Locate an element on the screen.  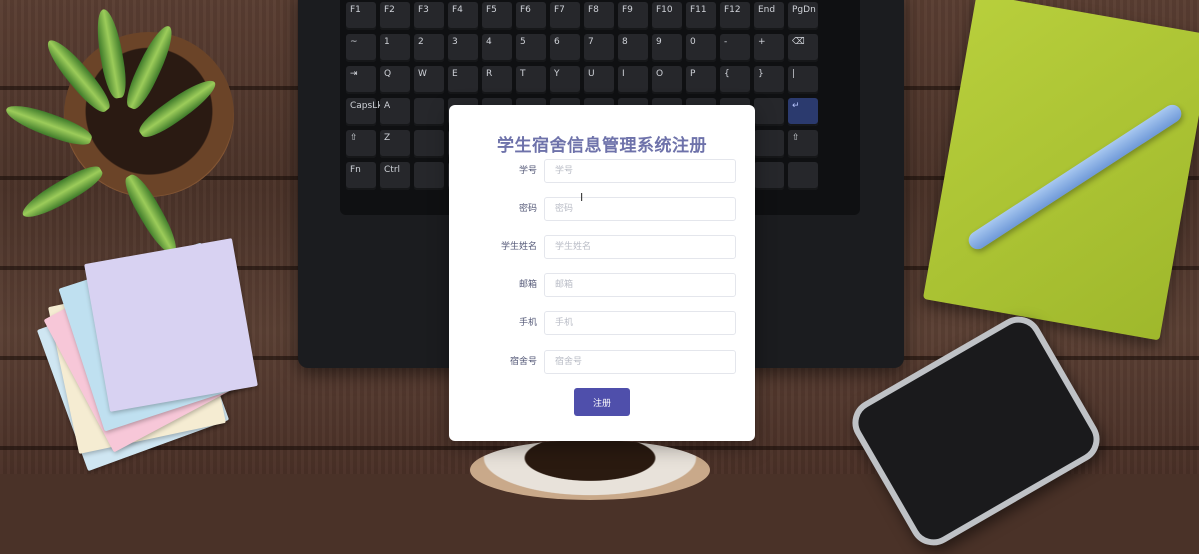
keyboard-key: ↵ is located at coordinates (803, 112).